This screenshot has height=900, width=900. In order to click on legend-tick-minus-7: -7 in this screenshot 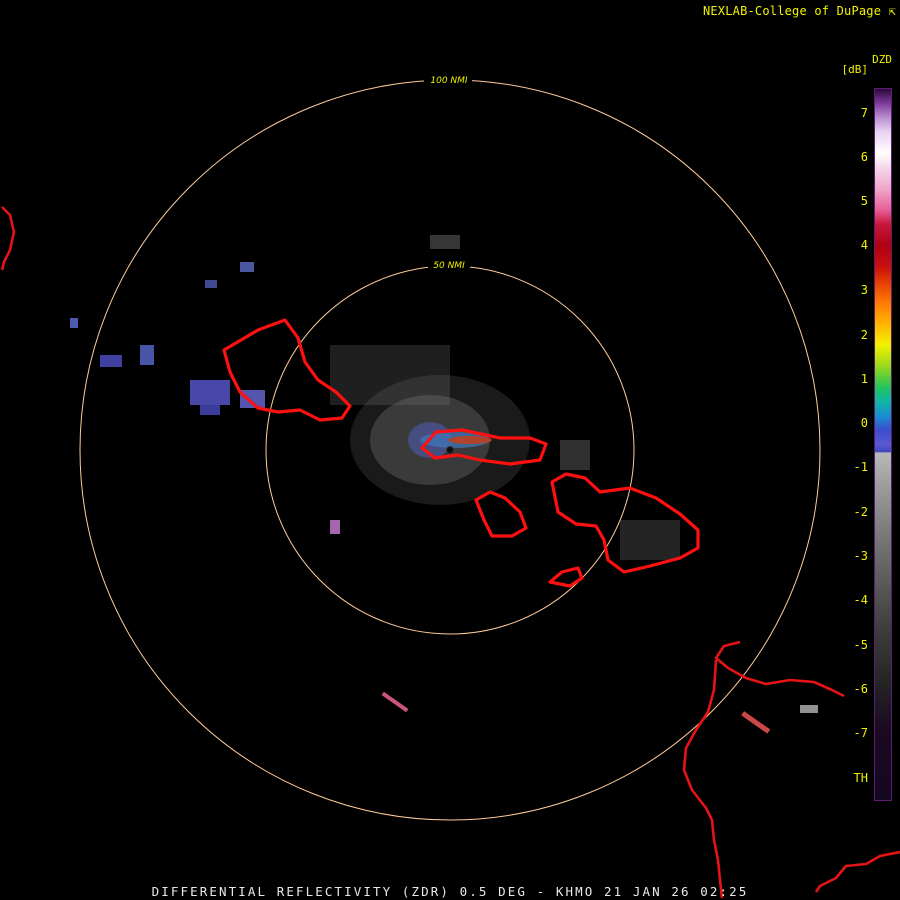, I will do `click(860, 733)`.